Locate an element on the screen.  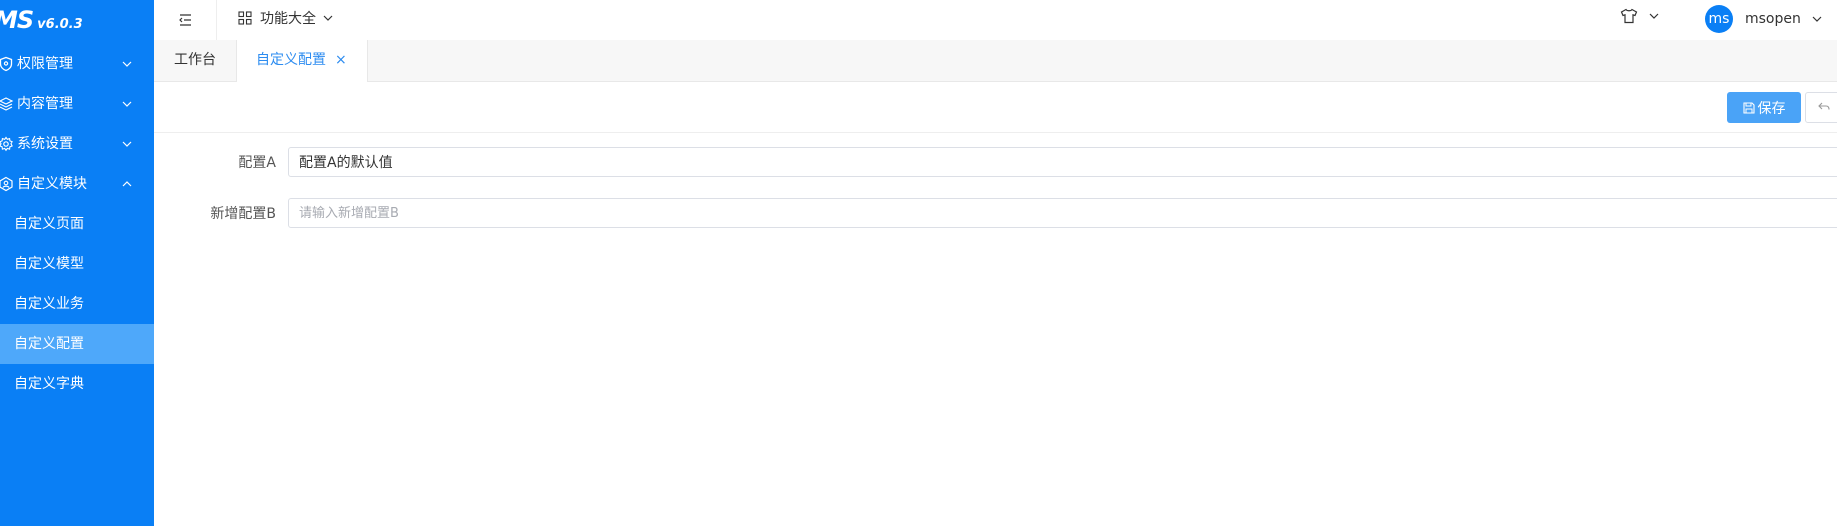
form-row-config-a: 配置A 配置A的默认值 is located at coordinates (995, 163).